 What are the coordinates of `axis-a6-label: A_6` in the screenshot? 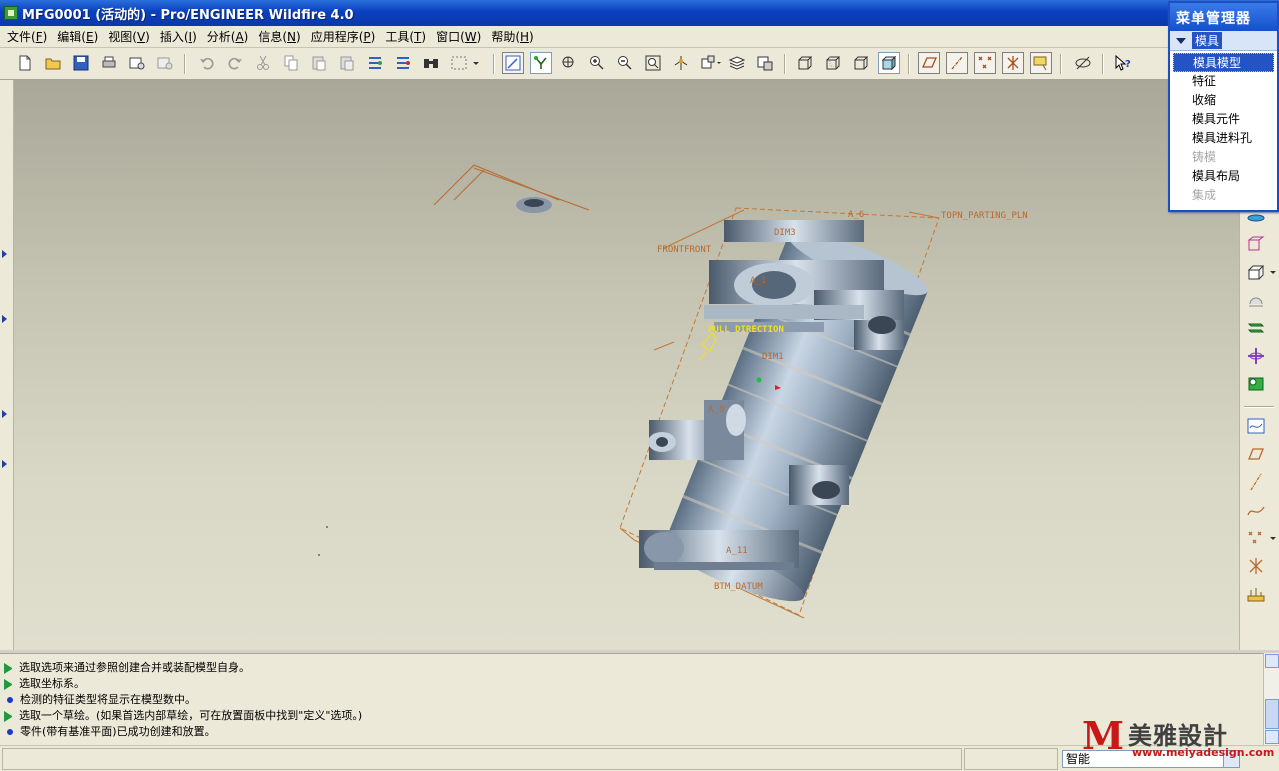 It's located at (856, 215).